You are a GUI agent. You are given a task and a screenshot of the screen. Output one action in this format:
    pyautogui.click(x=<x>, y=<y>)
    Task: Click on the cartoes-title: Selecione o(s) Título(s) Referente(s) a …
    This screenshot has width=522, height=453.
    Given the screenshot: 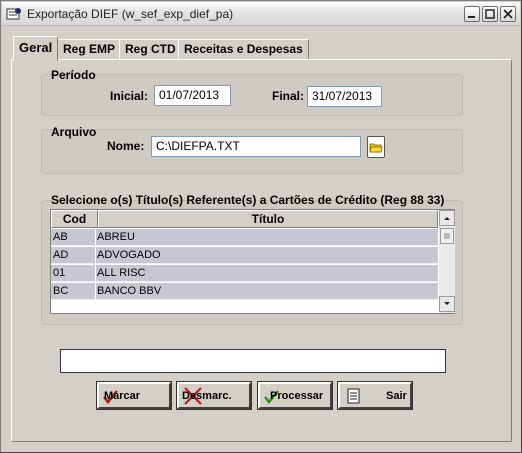 What is the action you would take?
    pyautogui.click(x=248, y=200)
    